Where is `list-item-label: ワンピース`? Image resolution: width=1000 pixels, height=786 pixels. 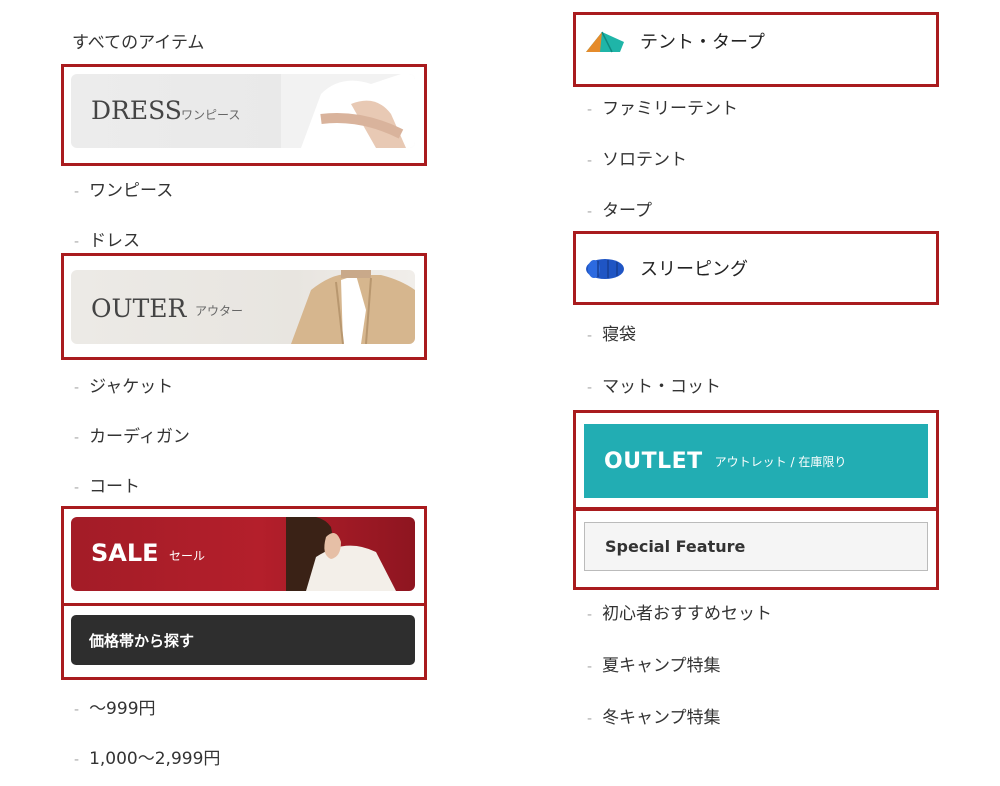 list-item-label: ワンピース is located at coordinates (131, 191).